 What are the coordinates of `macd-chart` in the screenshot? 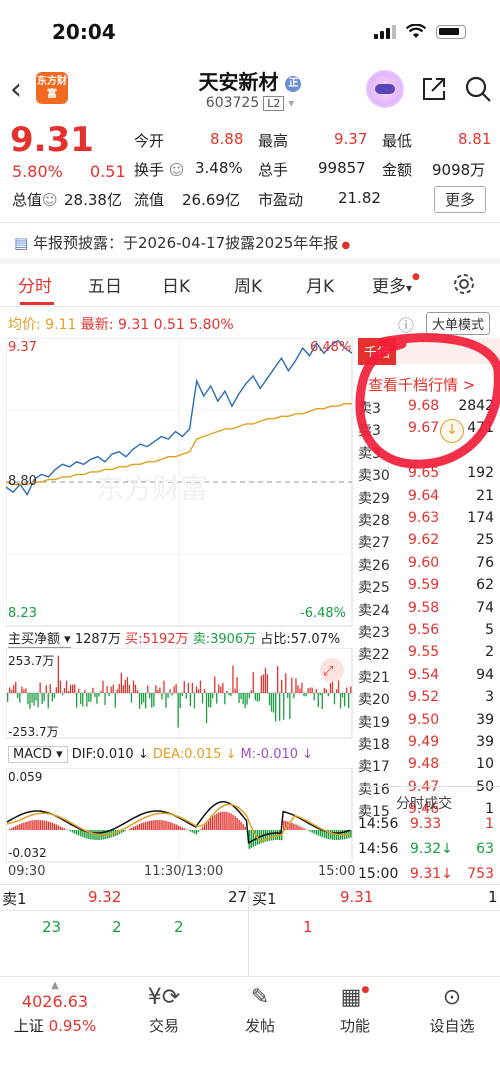 It's located at (180, 816).